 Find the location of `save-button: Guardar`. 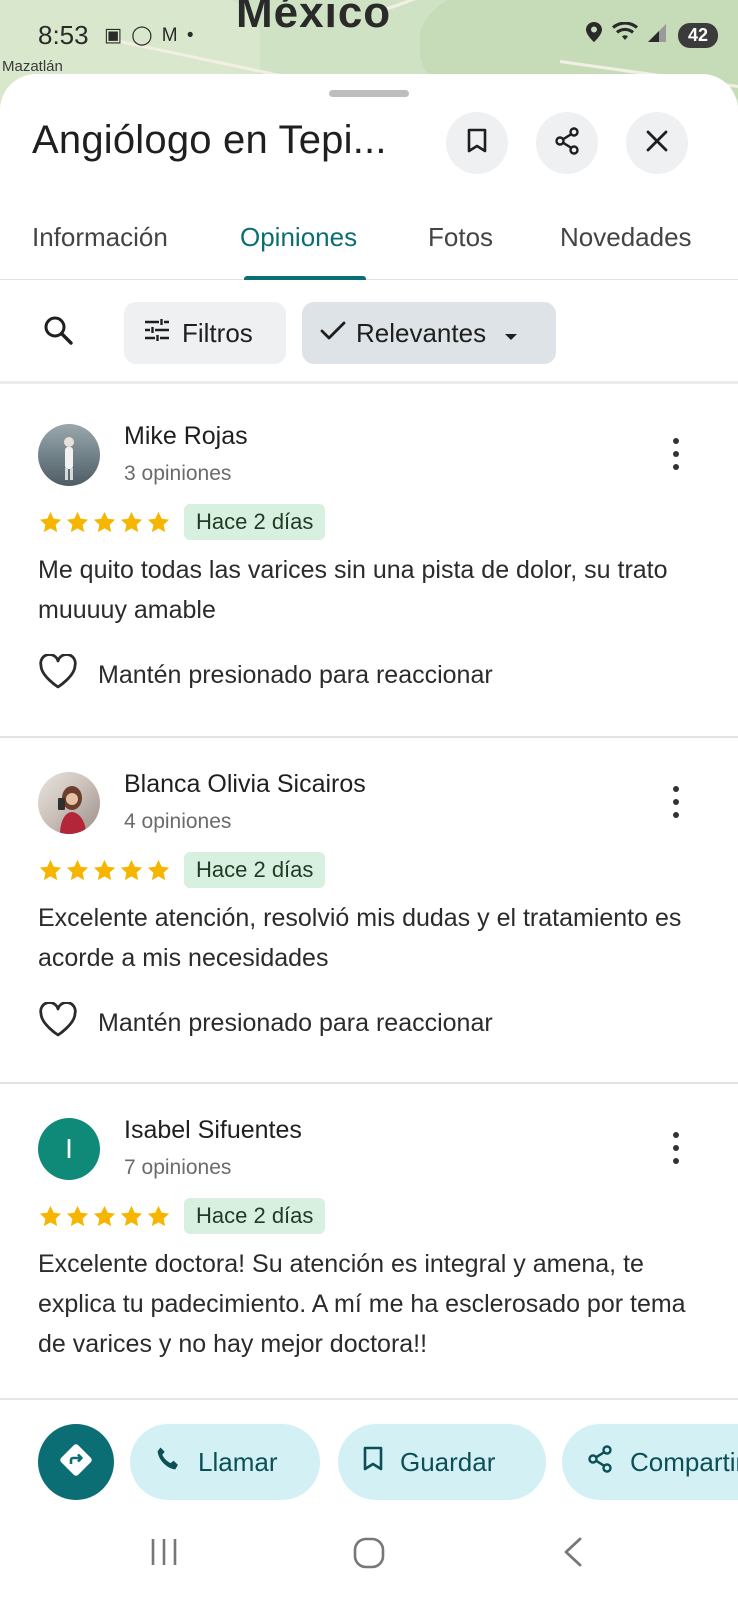

save-button: Guardar is located at coordinates (442, 1462).